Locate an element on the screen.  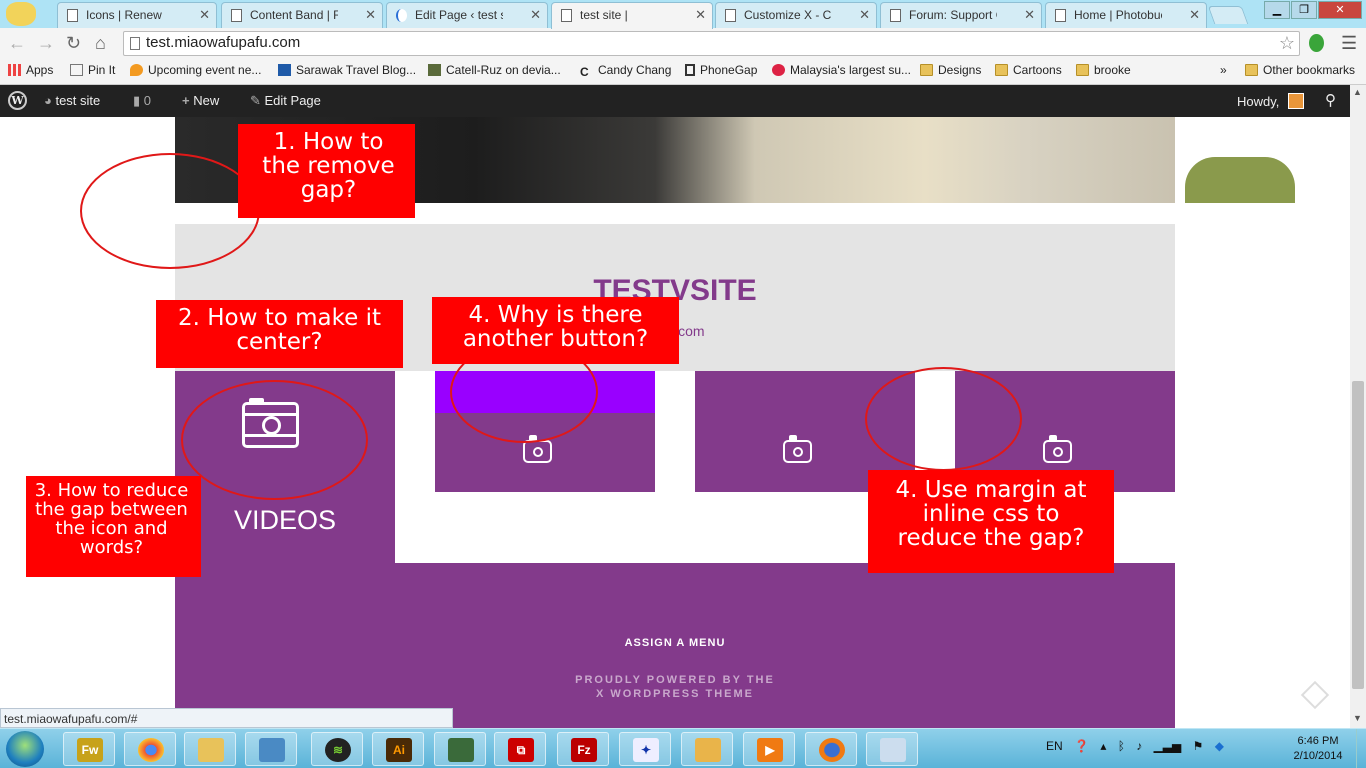
bookmark-folder-cartoons: Cartoons is located at coordinates (1028, 70).